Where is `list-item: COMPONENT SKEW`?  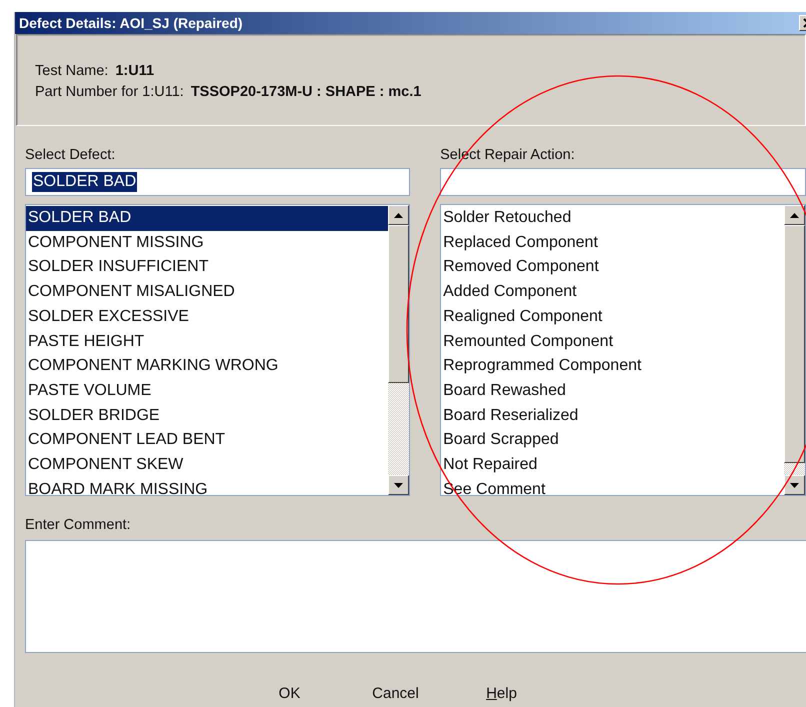 list-item: COMPONENT SKEW is located at coordinates (207, 465).